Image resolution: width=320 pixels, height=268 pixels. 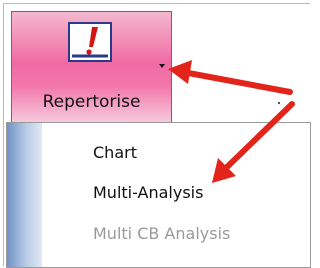 What do you see at coordinates (24, 195) in the screenshot?
I see `menu-icon-gutter` at bounding box center [24, 195].